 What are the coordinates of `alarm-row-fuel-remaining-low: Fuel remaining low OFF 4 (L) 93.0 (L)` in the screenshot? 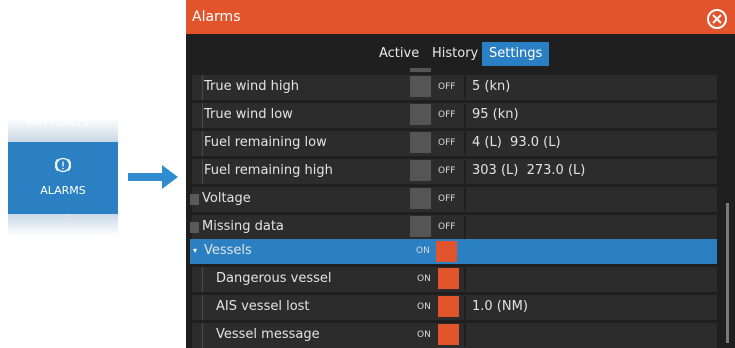 It's located at (454, 143).